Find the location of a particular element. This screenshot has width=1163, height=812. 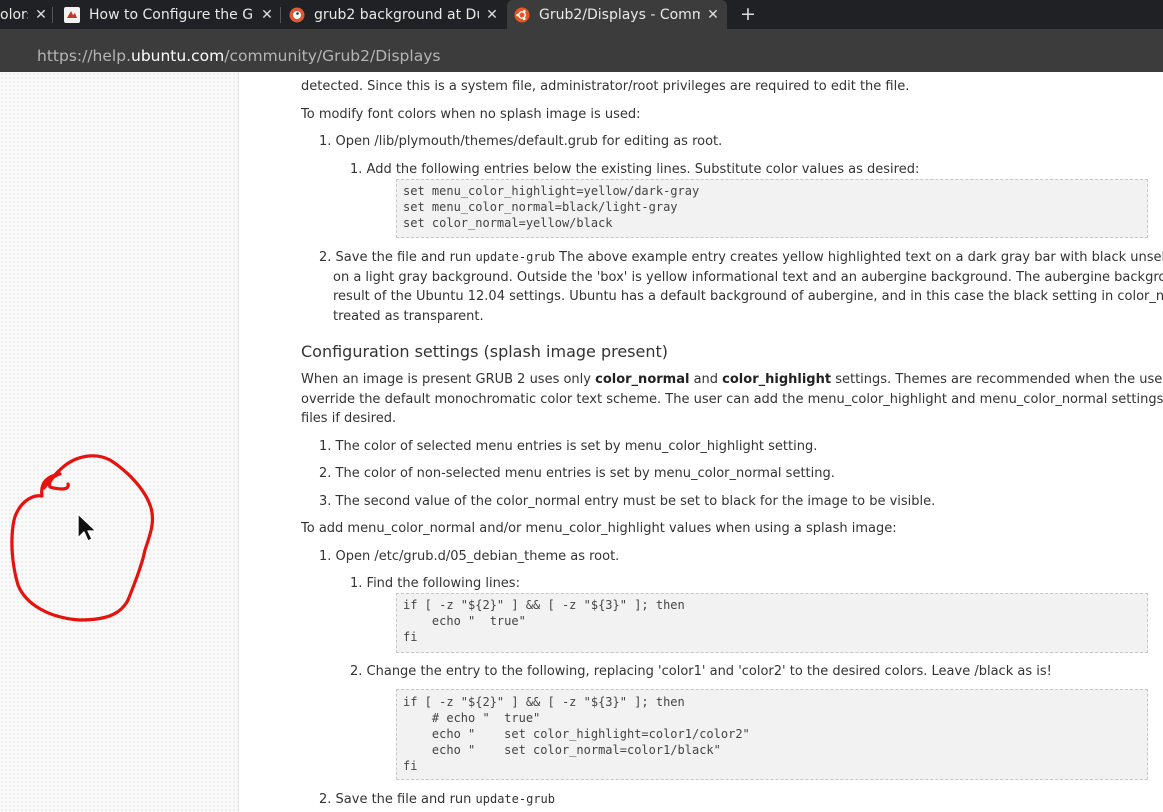

find-step: 1. Find the following lines: is located at coordinates (435, 583).